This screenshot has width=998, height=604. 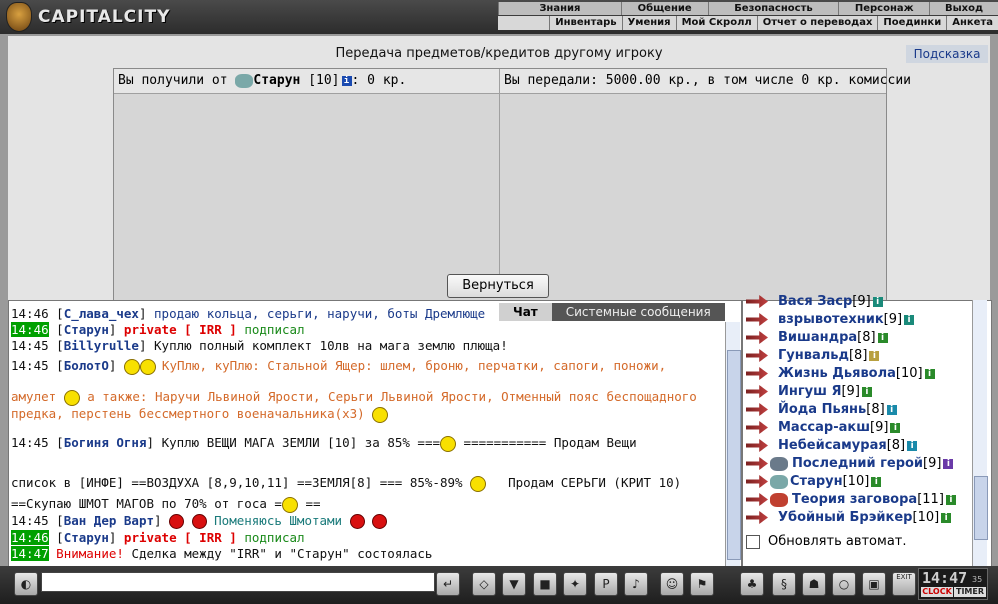 I want to click on player-item: Небейсамурая[8] i, so click(x=832, y=445).